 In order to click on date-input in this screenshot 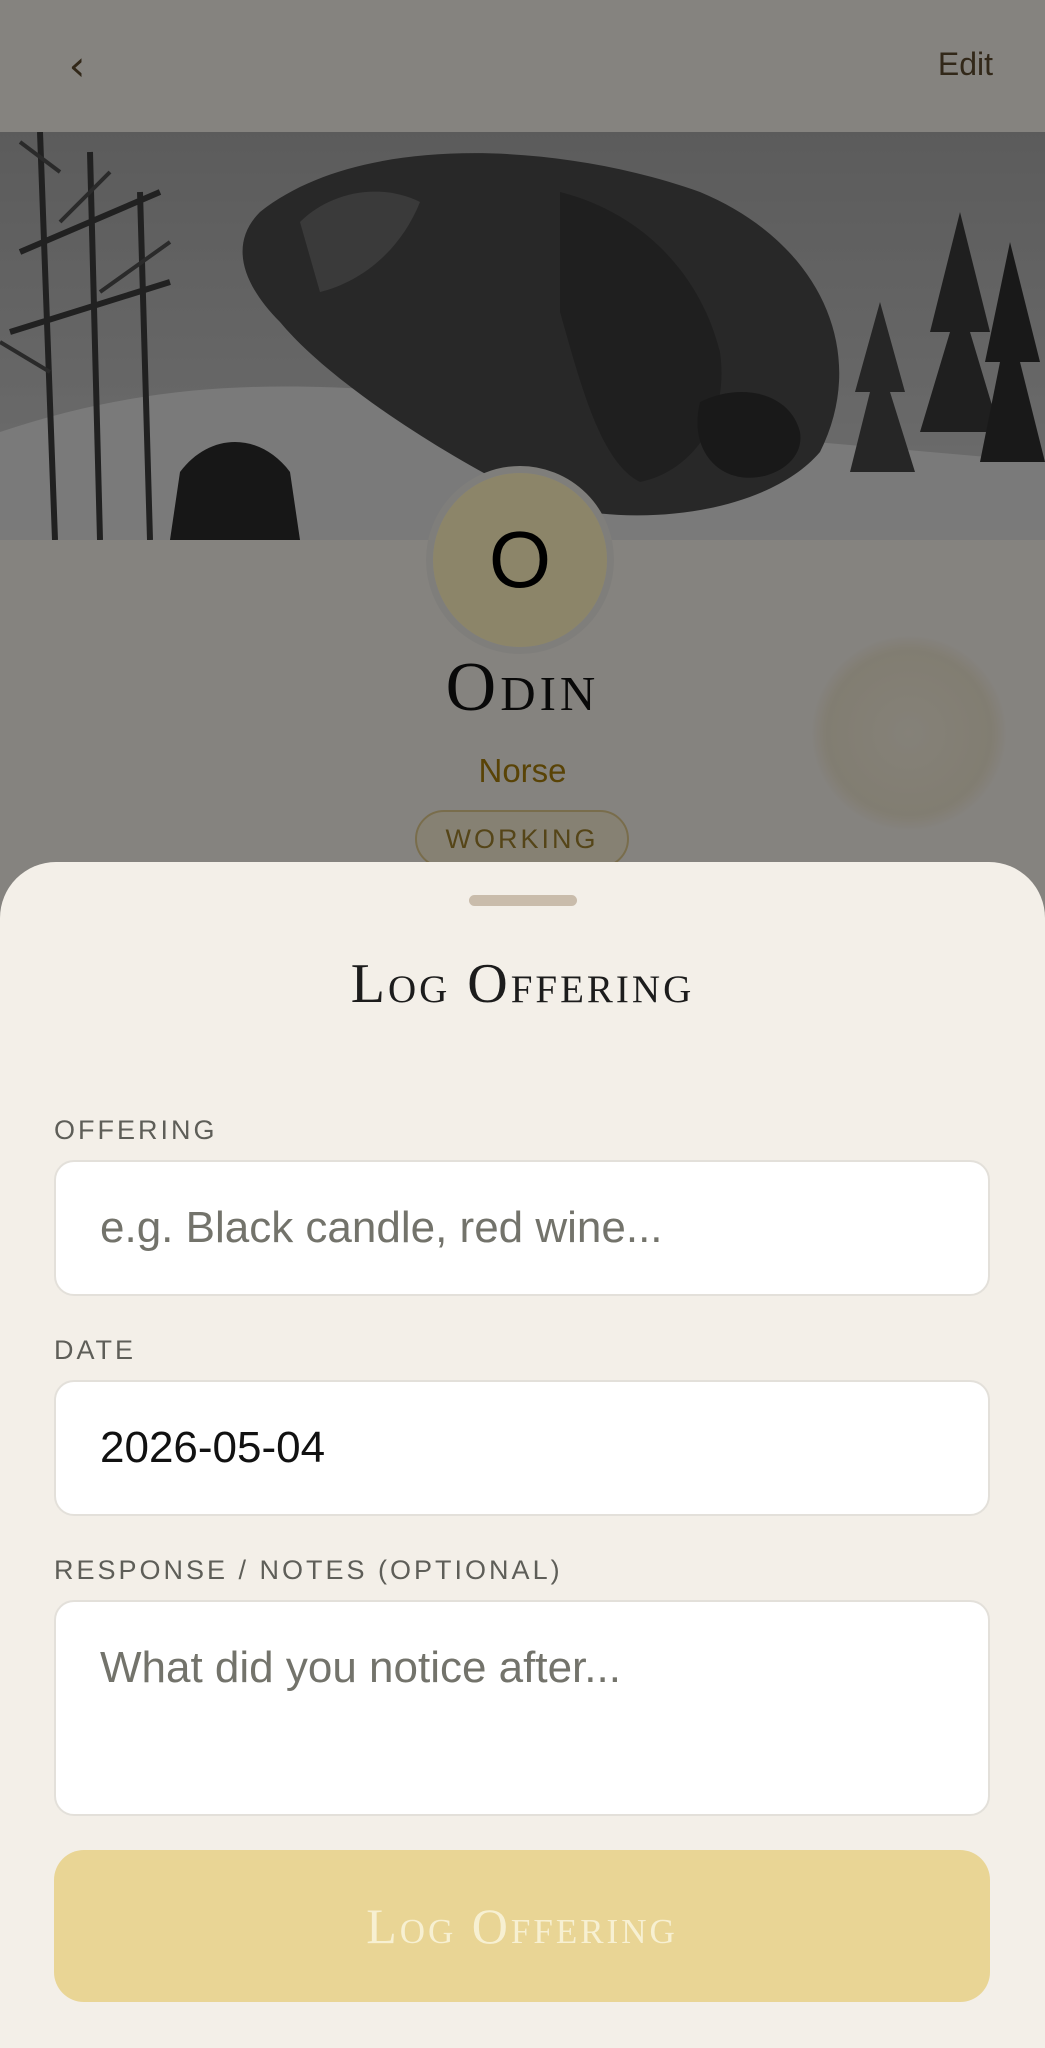, I will do `click(522, 1448)`.